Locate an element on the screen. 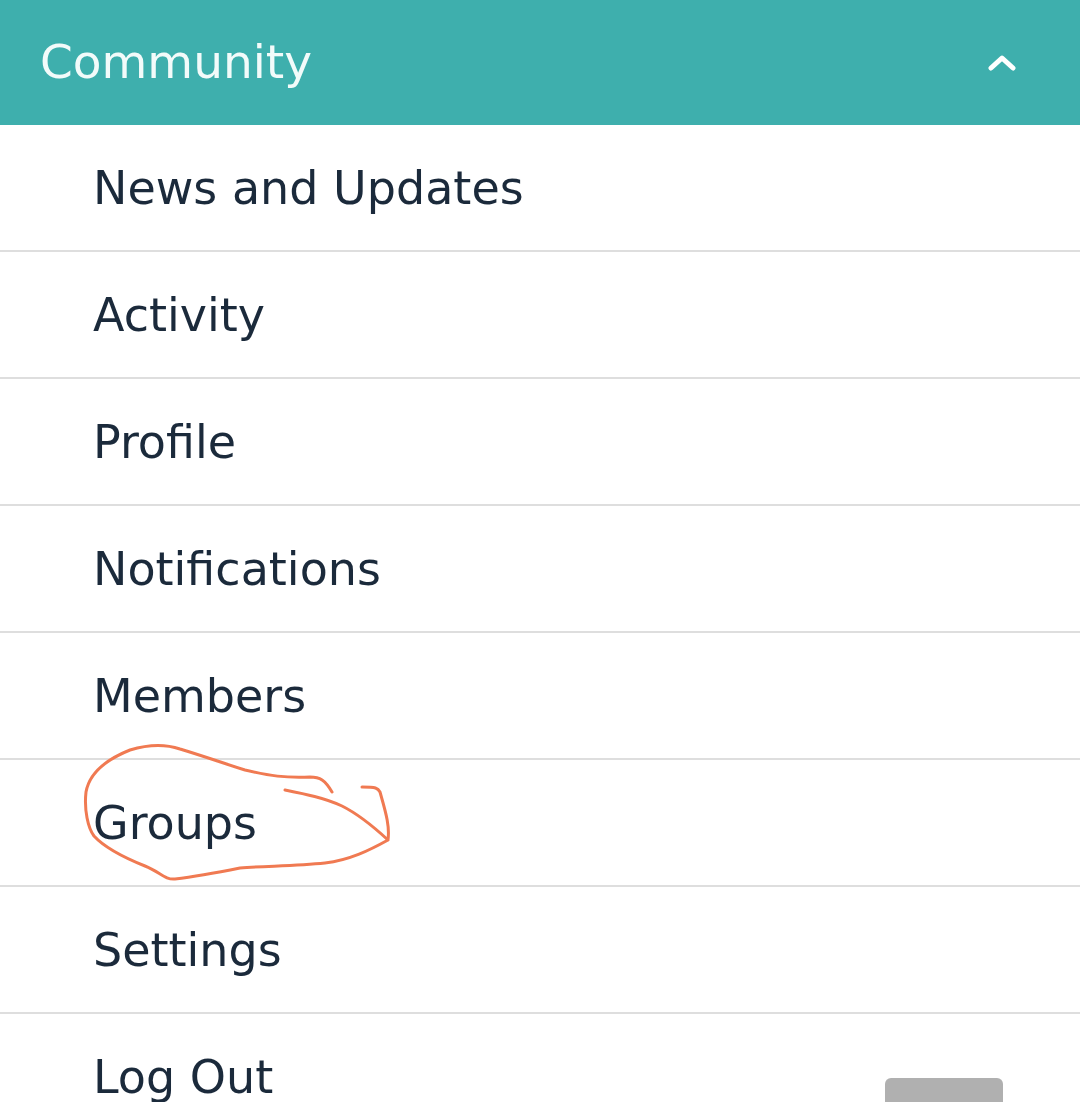 The height and width of the screenshot is (1102, 1080). menu-item: Profile is located at coordinates (165, 441).